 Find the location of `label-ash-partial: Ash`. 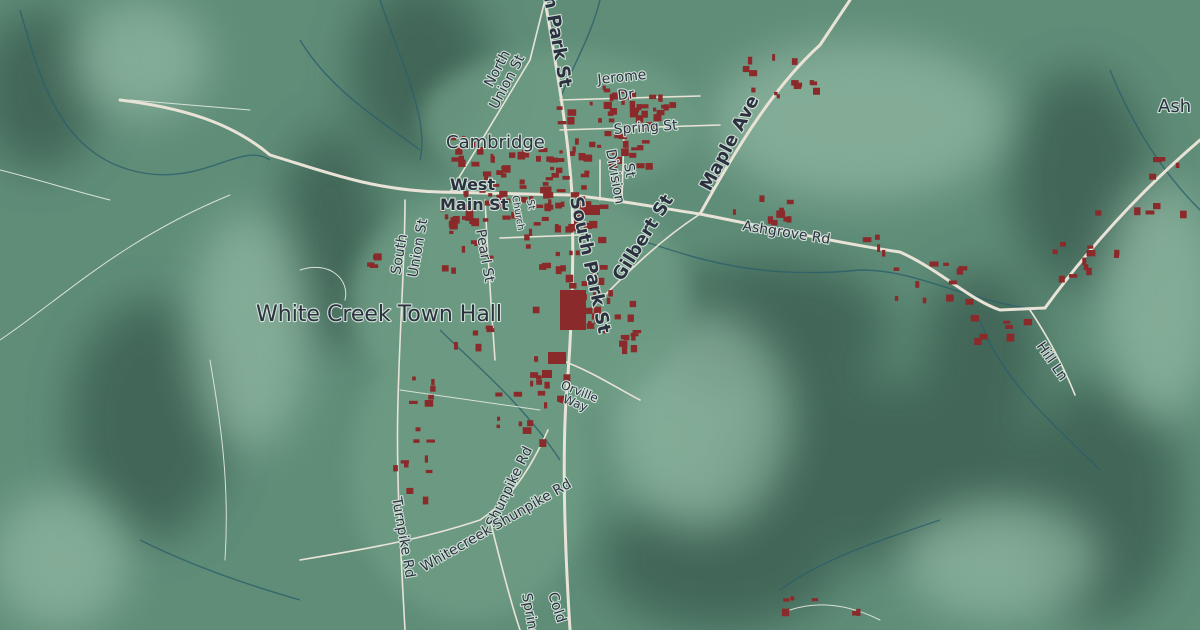

label-ash-partial: Ash is located at coordinates (1174, 106).